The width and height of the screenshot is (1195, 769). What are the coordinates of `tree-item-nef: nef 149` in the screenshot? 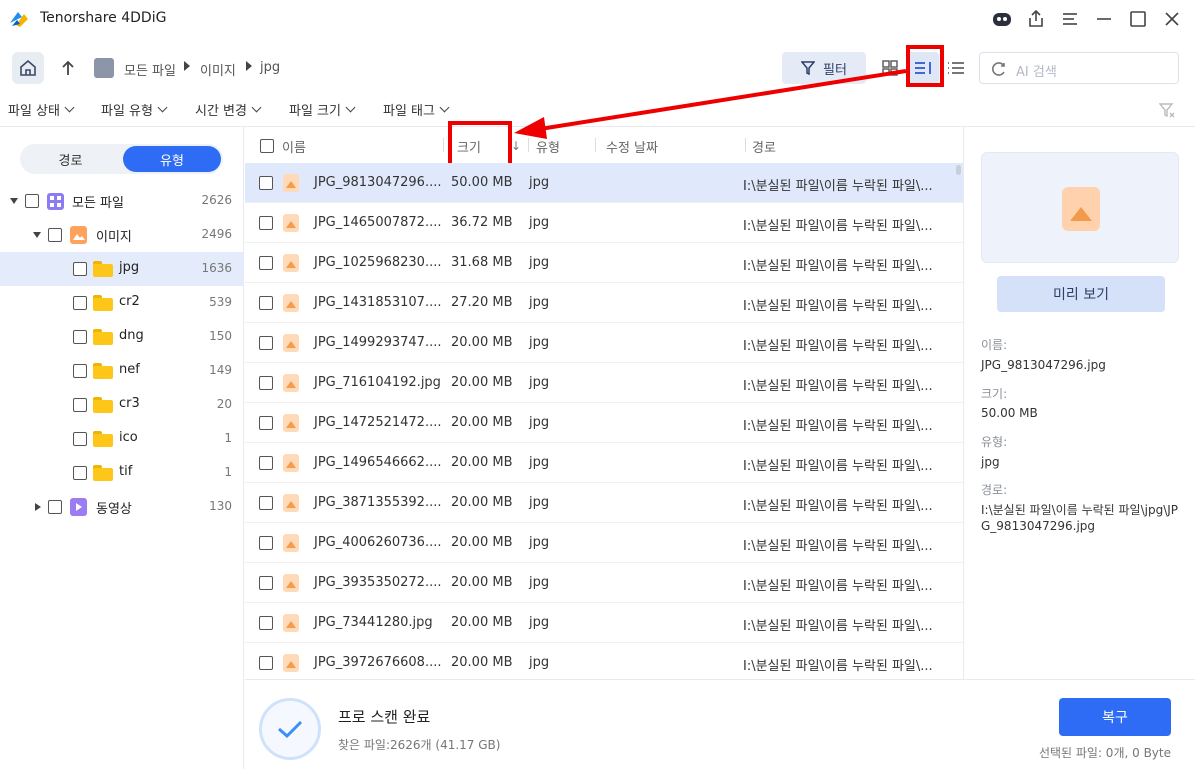 It's located at (122, 371).